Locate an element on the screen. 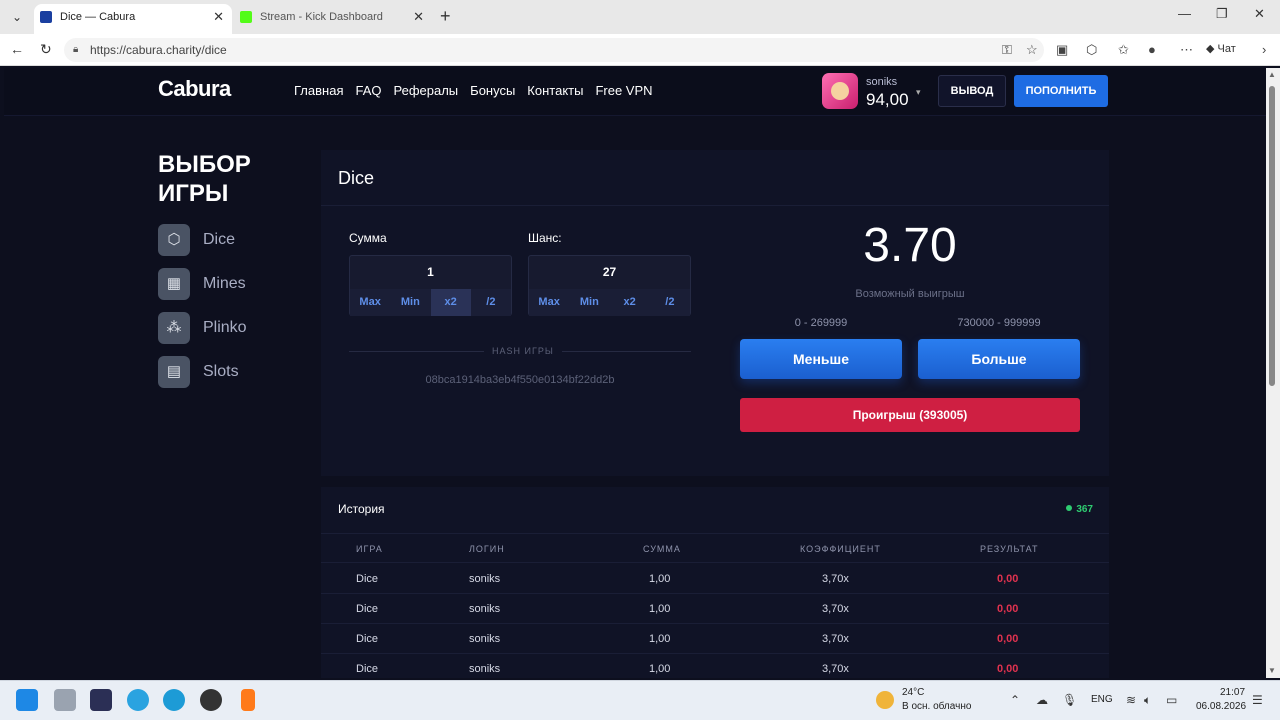  table-row: Dice soniks 1,00 3,70x 0,00 is located at coordinates (715, 579).